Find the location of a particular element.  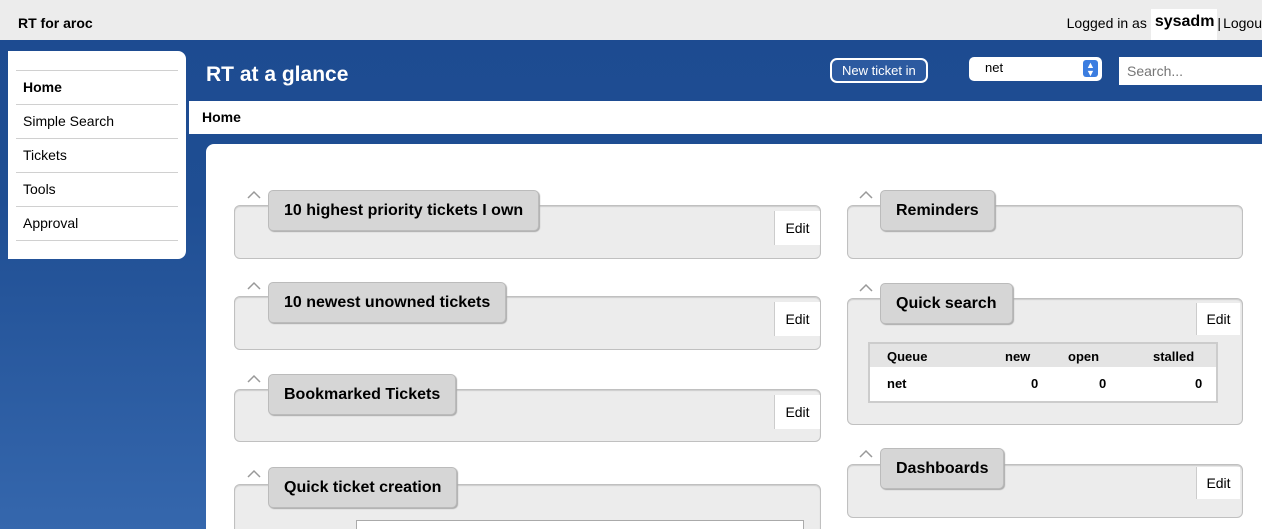

widget-title: Quick ticket creation is located at coordinates (363, 487).